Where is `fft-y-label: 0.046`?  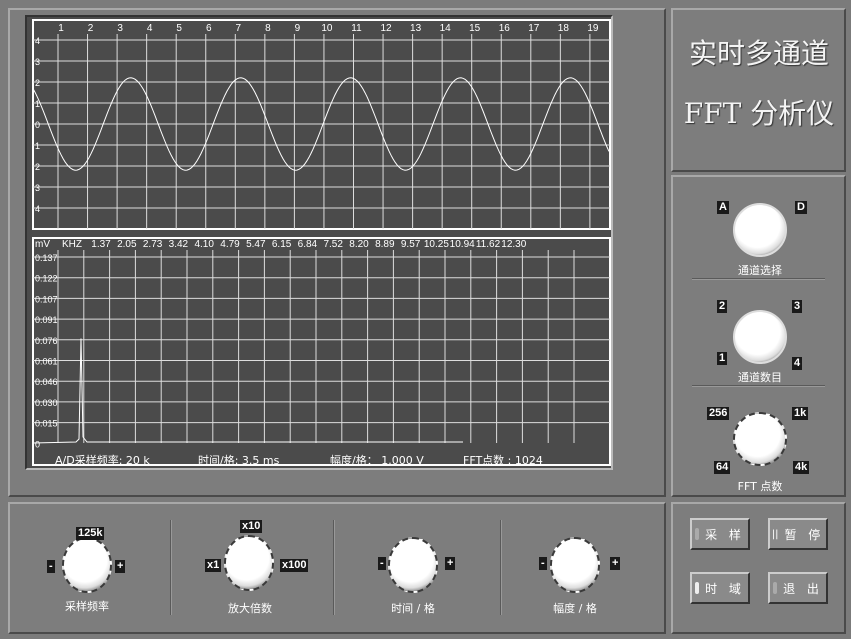
fft-y-label: 0.046 is located at coordinates (46, 382).